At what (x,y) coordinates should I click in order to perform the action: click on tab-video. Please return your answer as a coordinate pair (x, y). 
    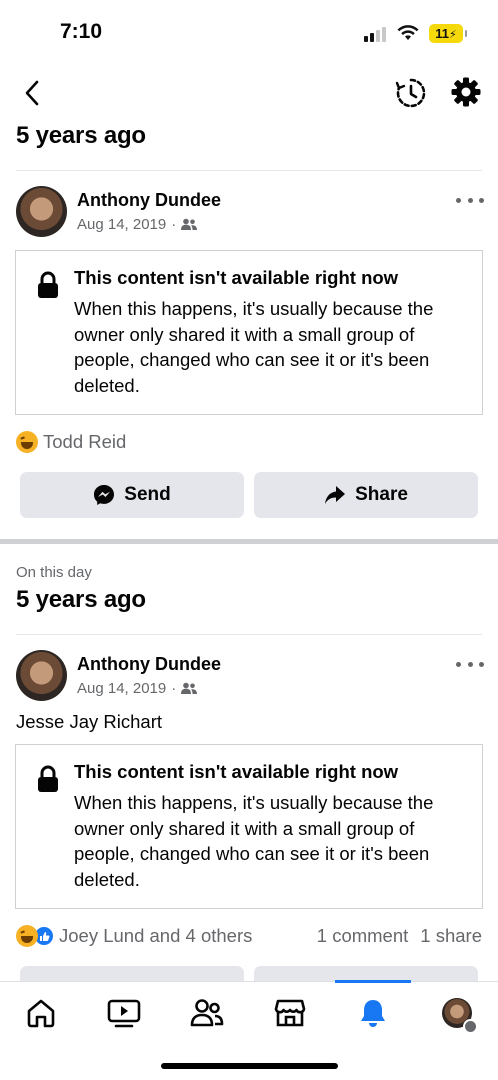
    Looking at the image, I should click on (124, 1013).